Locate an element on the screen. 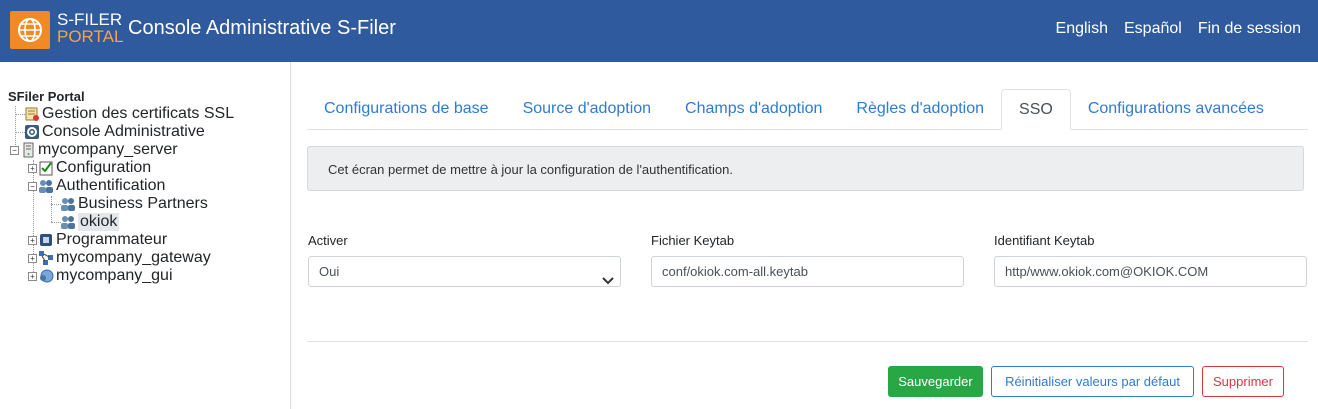 Image resolution: width=1318 pixels, height=409 pixels. gear-icon is located at coordinates (32, 132).